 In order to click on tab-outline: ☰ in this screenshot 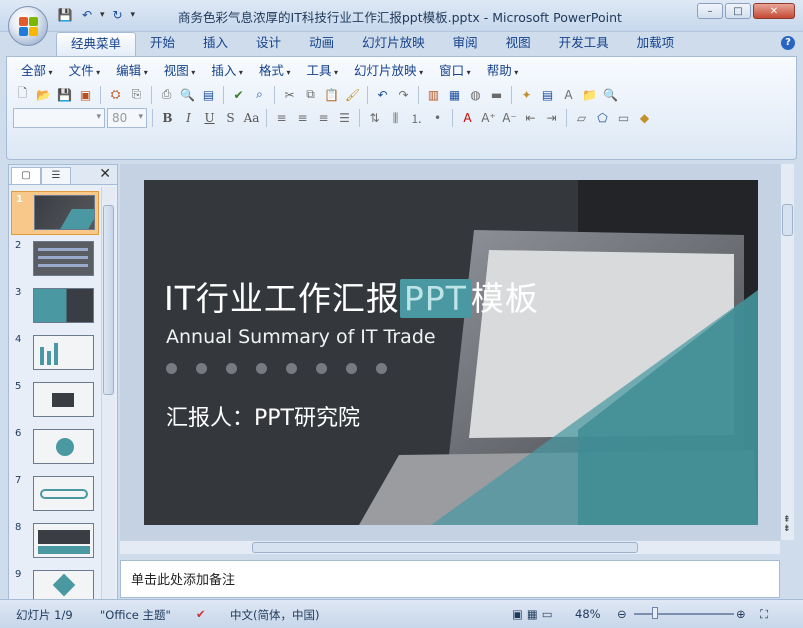, I will do `click(56, 175)`.